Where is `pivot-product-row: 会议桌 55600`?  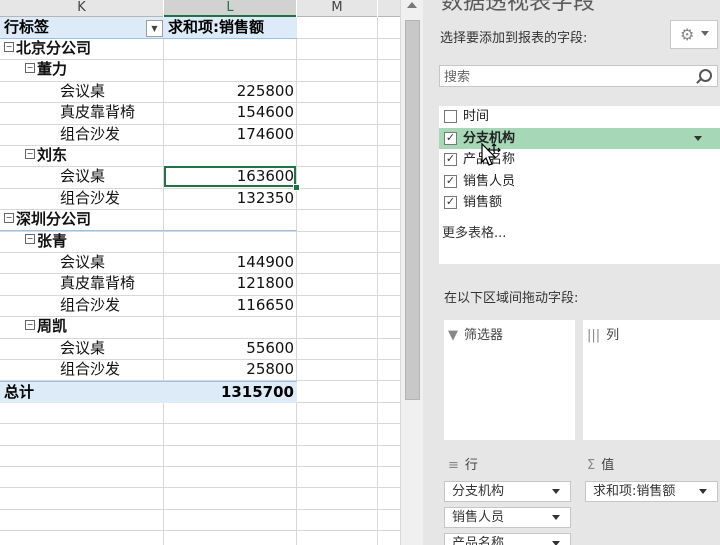
pivot-product-row: 会议桌 55600 is located at coordinates (148, 348).